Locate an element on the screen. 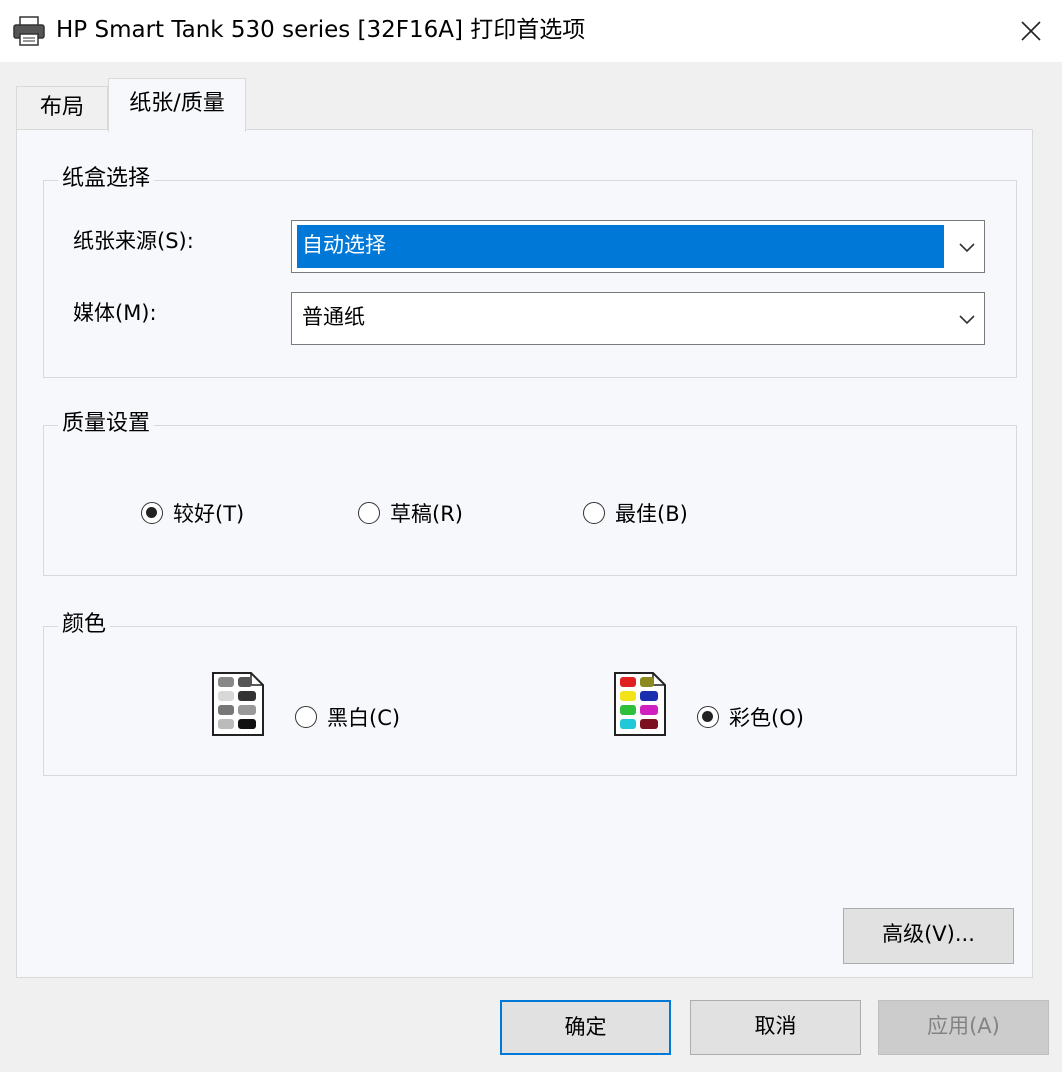 This screenshot has height=1072, width=1062. media-value: 普通纸 is located at coordinates (333, 317).